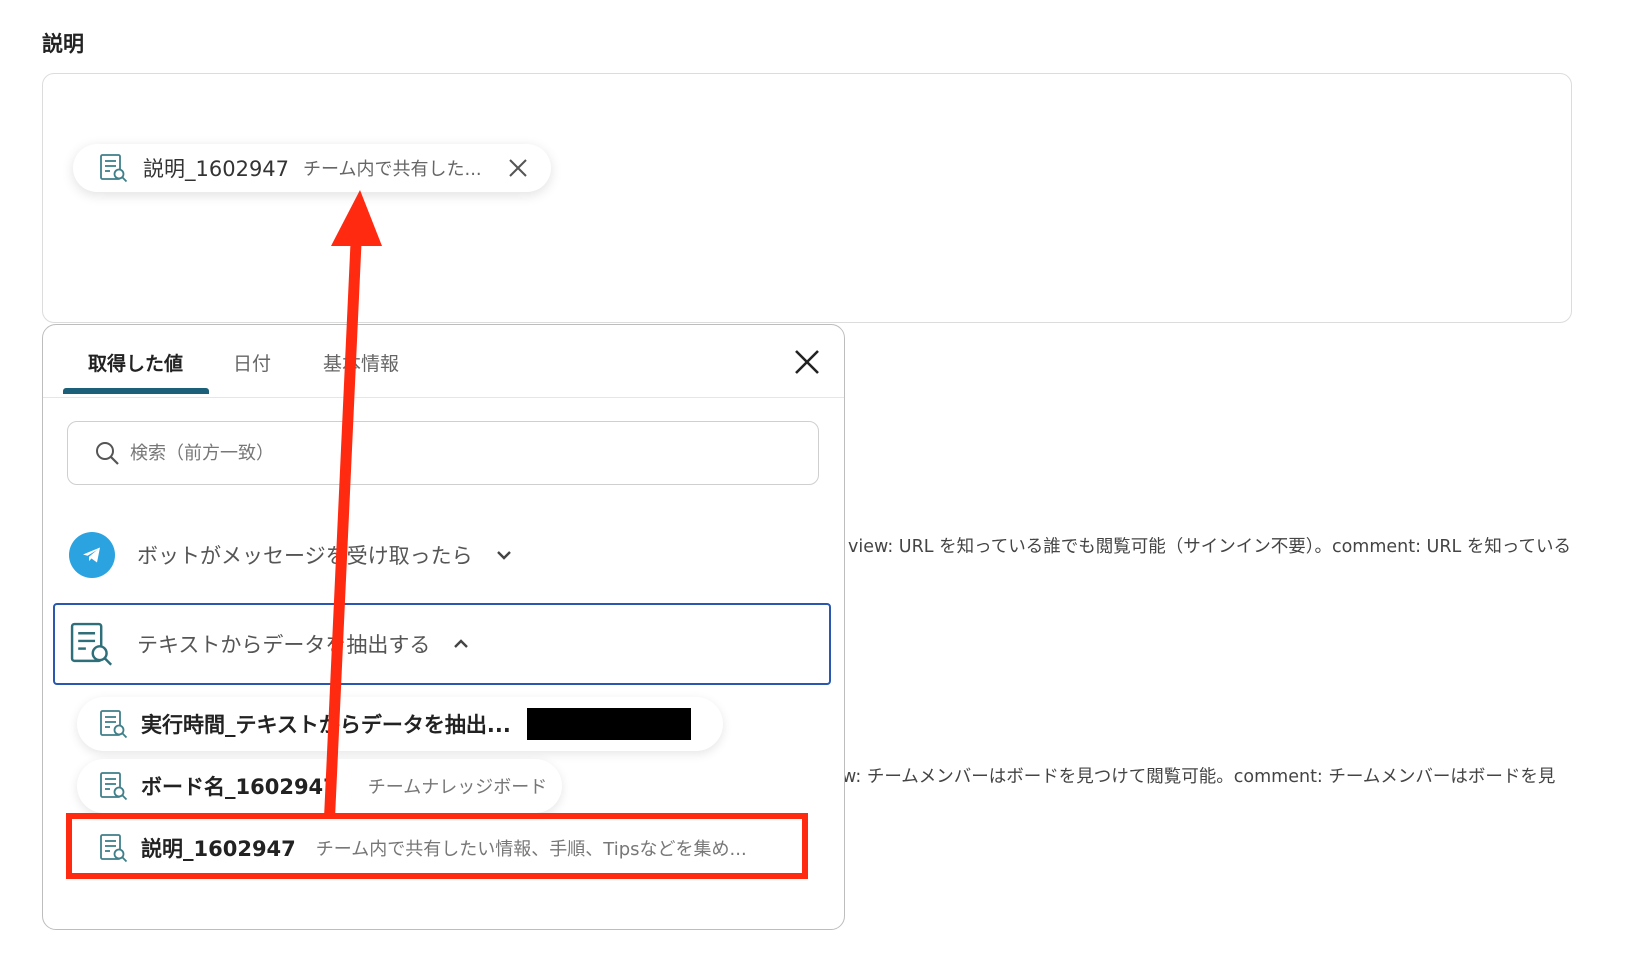  I want to click on telegram-icon, so click(92, 555).